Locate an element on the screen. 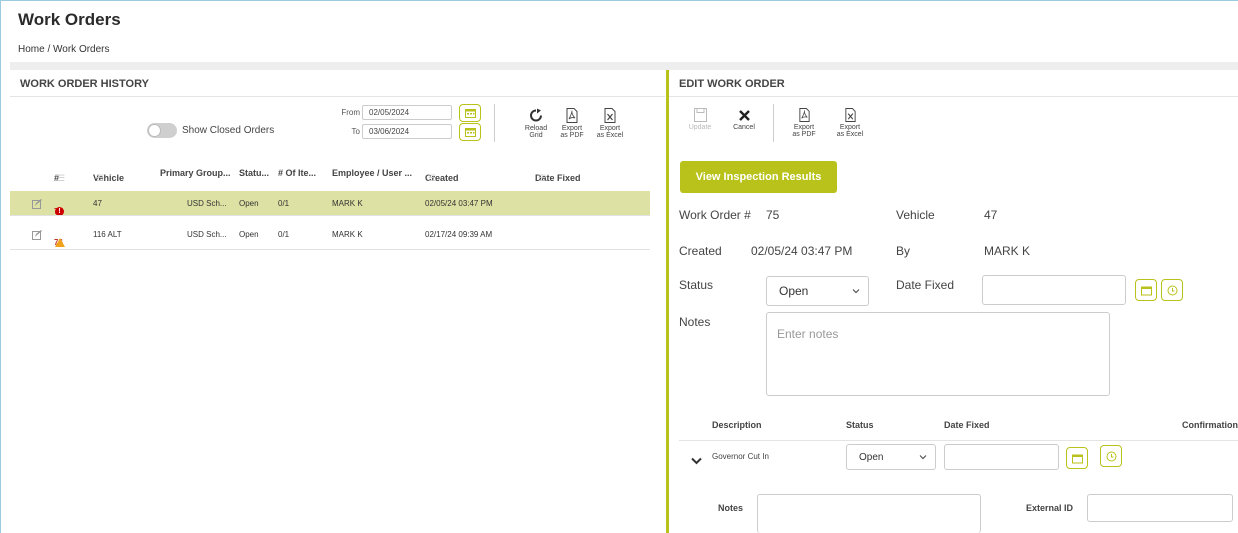 The height and width of the screenshot is (533, 1238). status-select-value: Open is located at coordinates (794, 291).